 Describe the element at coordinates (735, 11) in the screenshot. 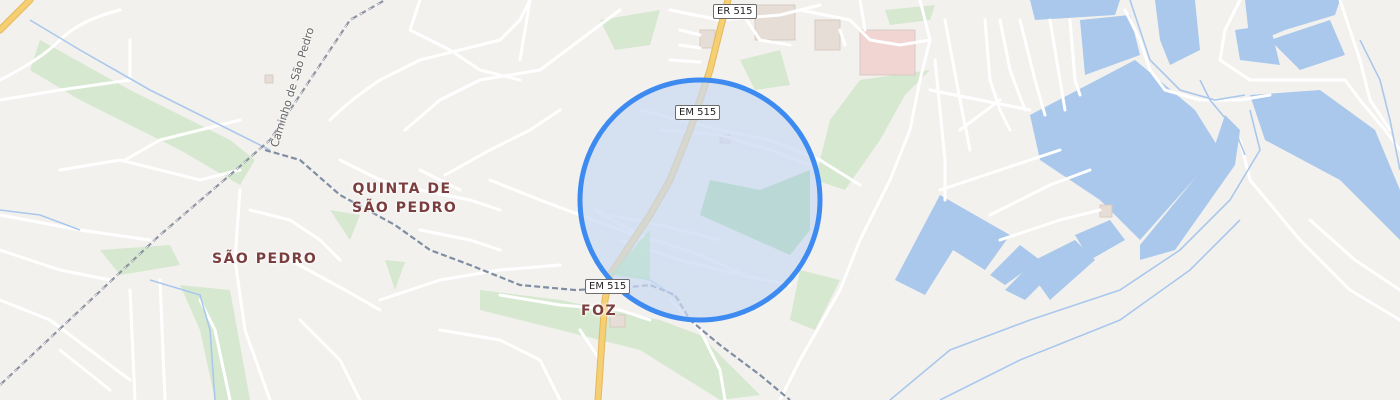

I see `road-shield-er515: ER 515` at that location.